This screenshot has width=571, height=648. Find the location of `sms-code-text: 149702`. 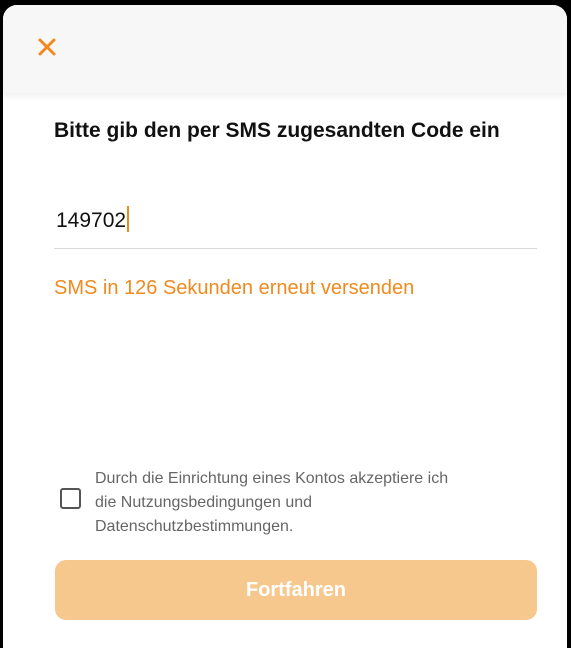

sms-code-text: 149702 is located at coordinates (91, 220).